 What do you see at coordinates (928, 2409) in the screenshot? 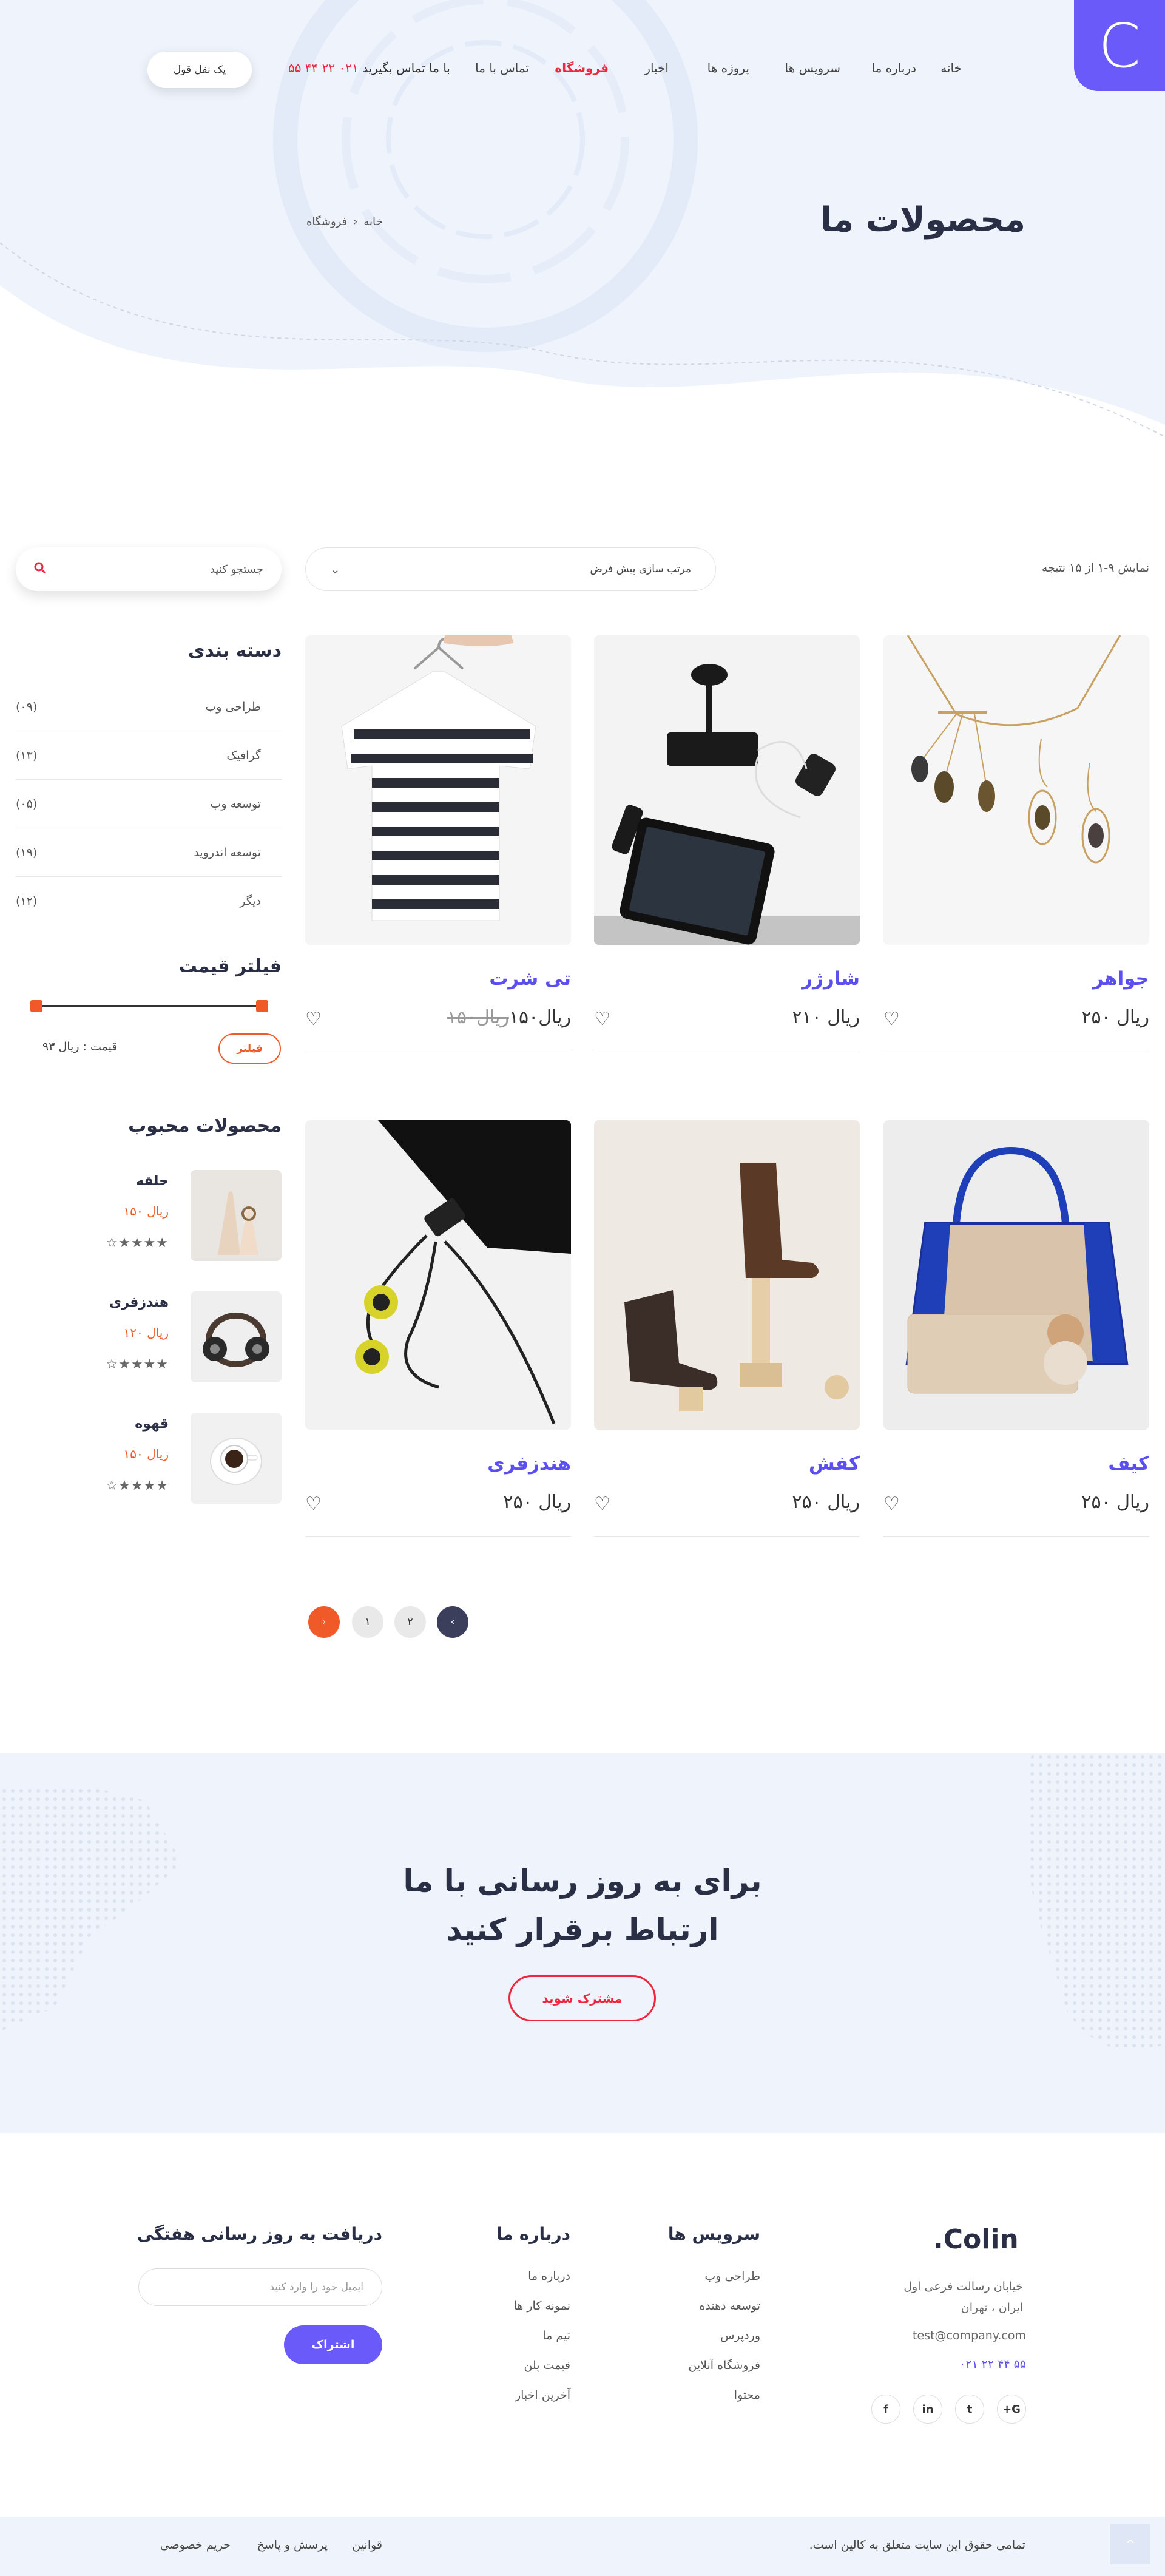
I see `linkedin-icon: in` at bounding box center [928, 2409].